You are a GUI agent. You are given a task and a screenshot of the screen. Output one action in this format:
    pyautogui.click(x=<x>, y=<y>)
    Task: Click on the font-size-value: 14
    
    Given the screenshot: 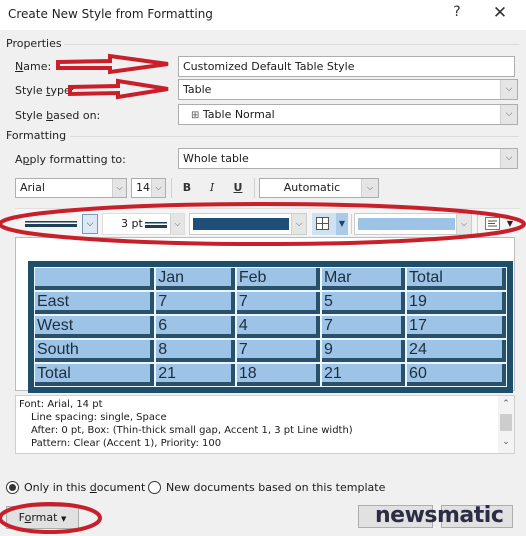 What is the action you would take?
    pyautogui.click(x=143, y=187)
    